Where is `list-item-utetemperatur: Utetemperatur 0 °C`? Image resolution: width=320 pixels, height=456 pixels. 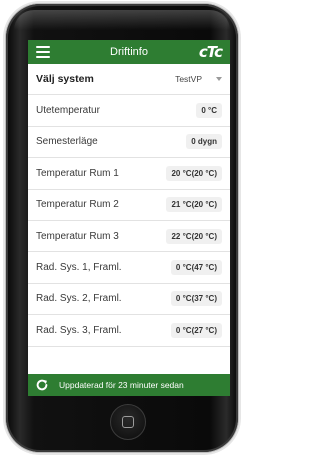
list-item-utetemperatur: Utetemperatur 0 °C is located at coordinates (129, 111).